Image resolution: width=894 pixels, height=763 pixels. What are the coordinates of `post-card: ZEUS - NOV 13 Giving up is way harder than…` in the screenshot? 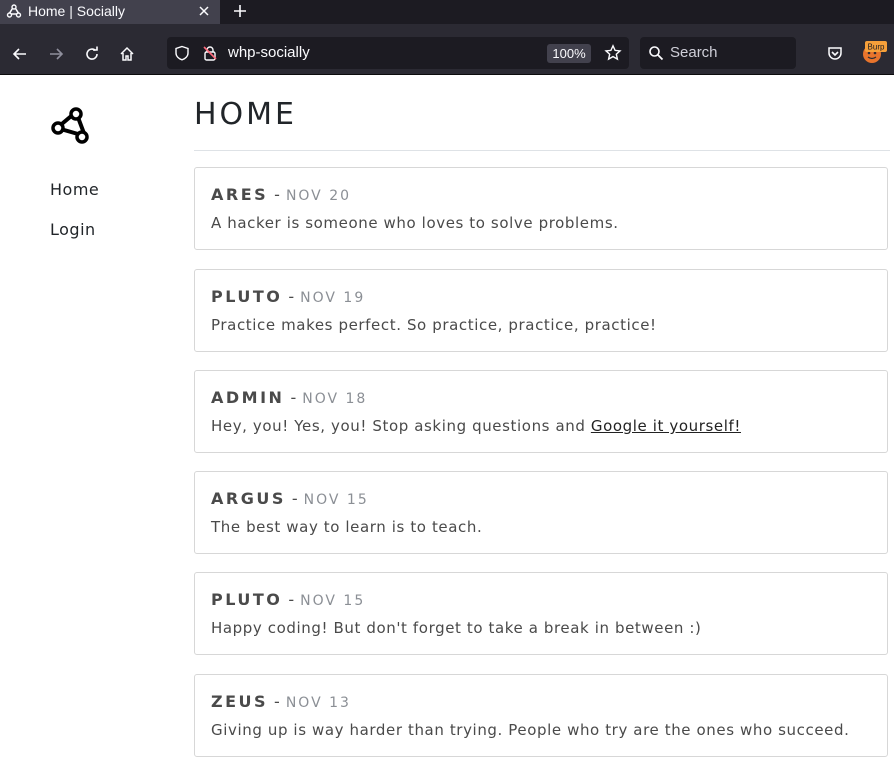 It's located at (541, 715).